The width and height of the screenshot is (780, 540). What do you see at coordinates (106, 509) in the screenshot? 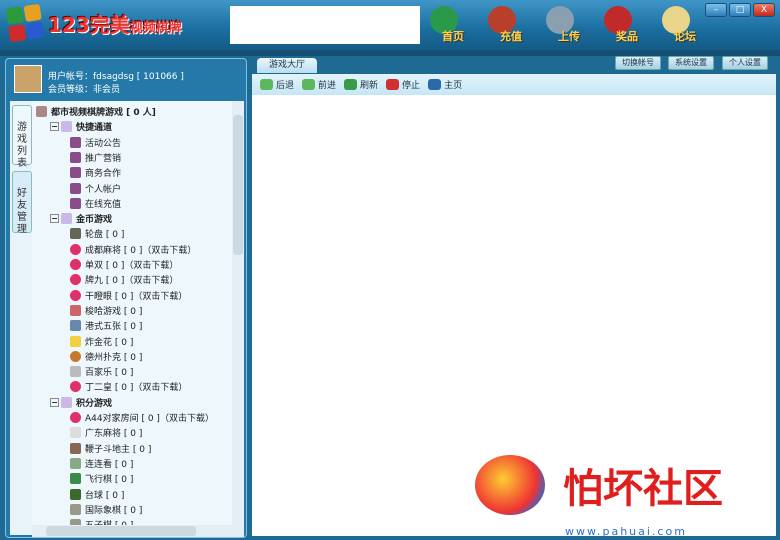
I see `tree-item: 国际象棋 [ 0 ]` at bounding box center [106, 509].